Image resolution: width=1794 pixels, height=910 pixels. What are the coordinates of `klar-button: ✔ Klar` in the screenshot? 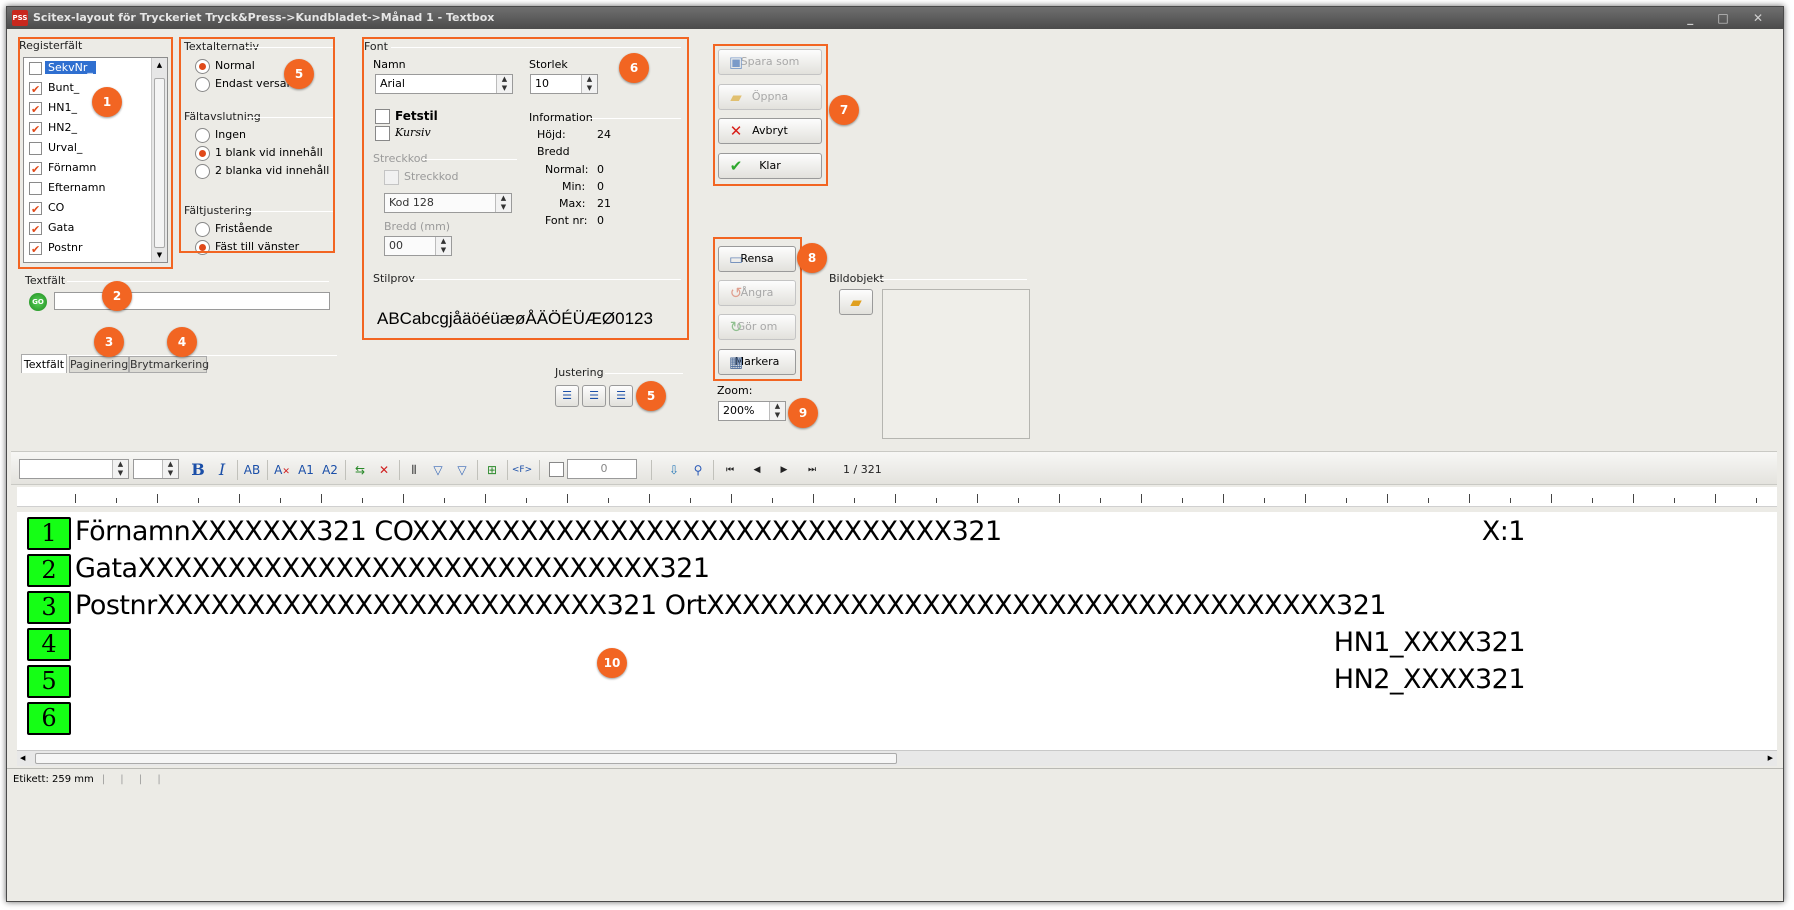 It's located at (770, 166).